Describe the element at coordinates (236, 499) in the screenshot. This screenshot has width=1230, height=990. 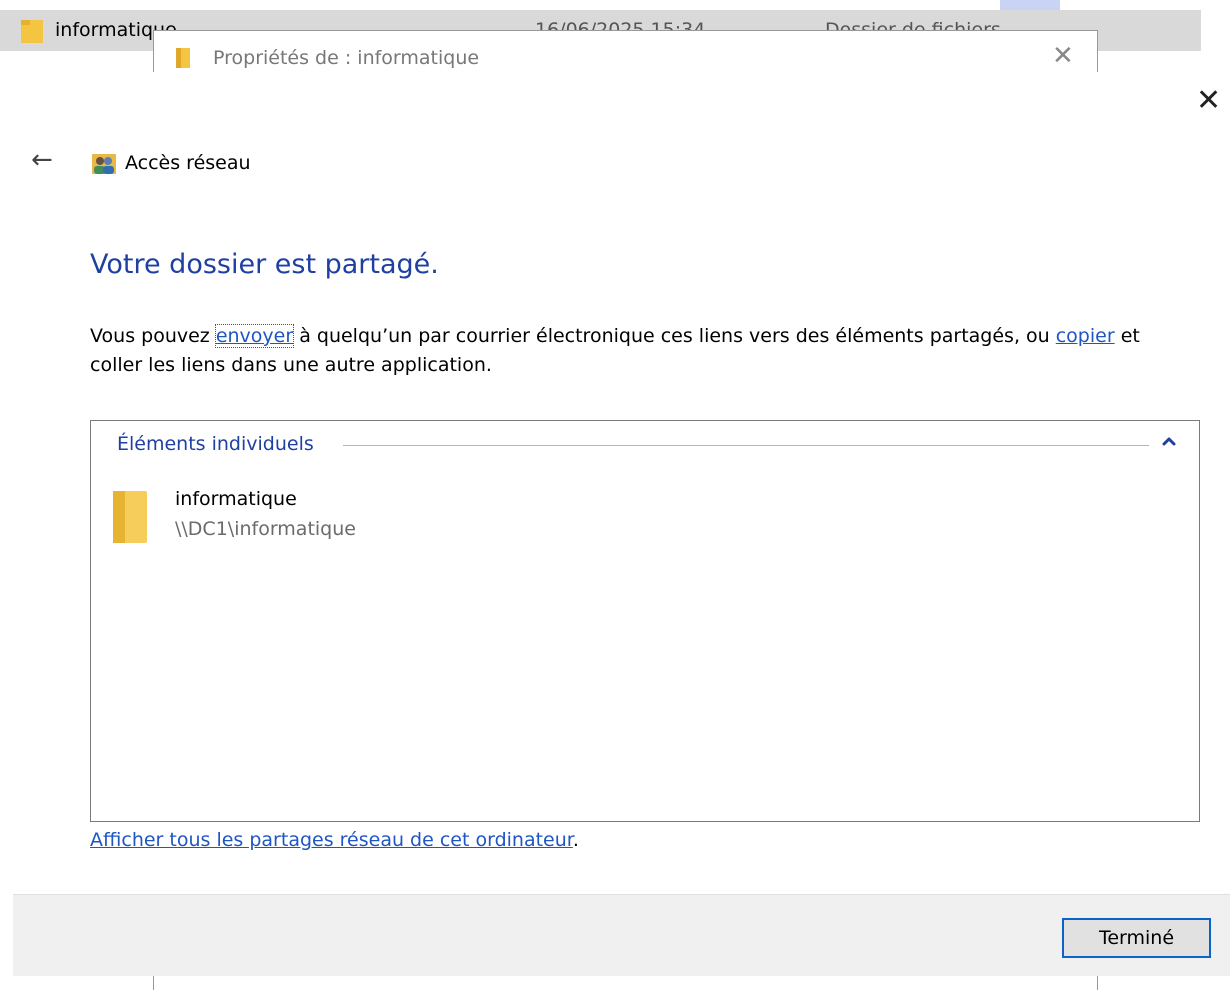
I see `list-item-name: informatique` at that location.